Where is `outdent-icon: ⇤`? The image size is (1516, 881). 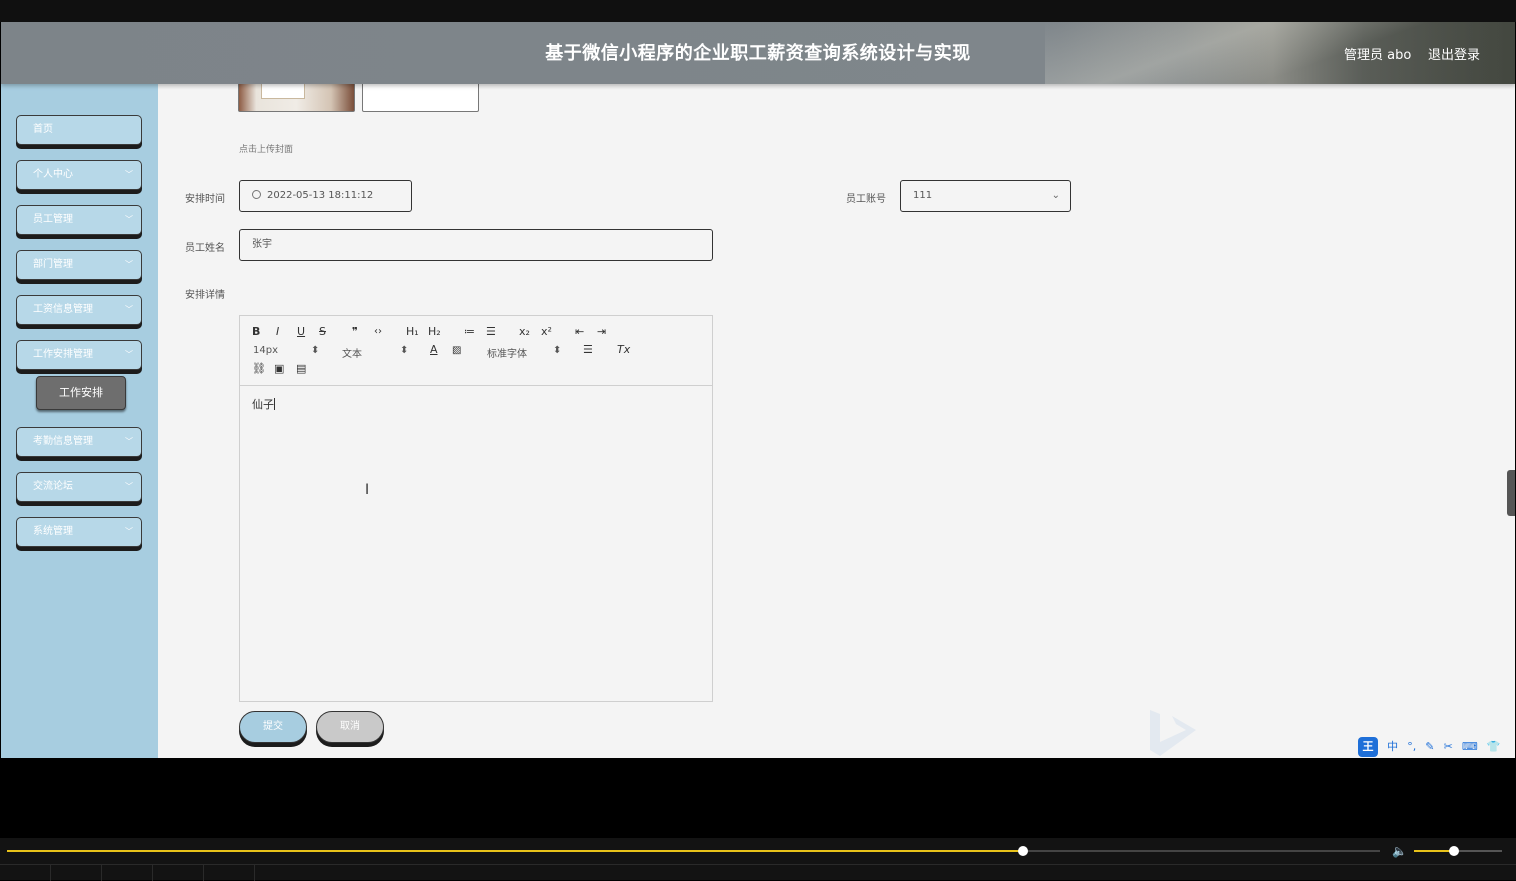
outdent-icon: ⇤ is located at coordinates (579, 331).